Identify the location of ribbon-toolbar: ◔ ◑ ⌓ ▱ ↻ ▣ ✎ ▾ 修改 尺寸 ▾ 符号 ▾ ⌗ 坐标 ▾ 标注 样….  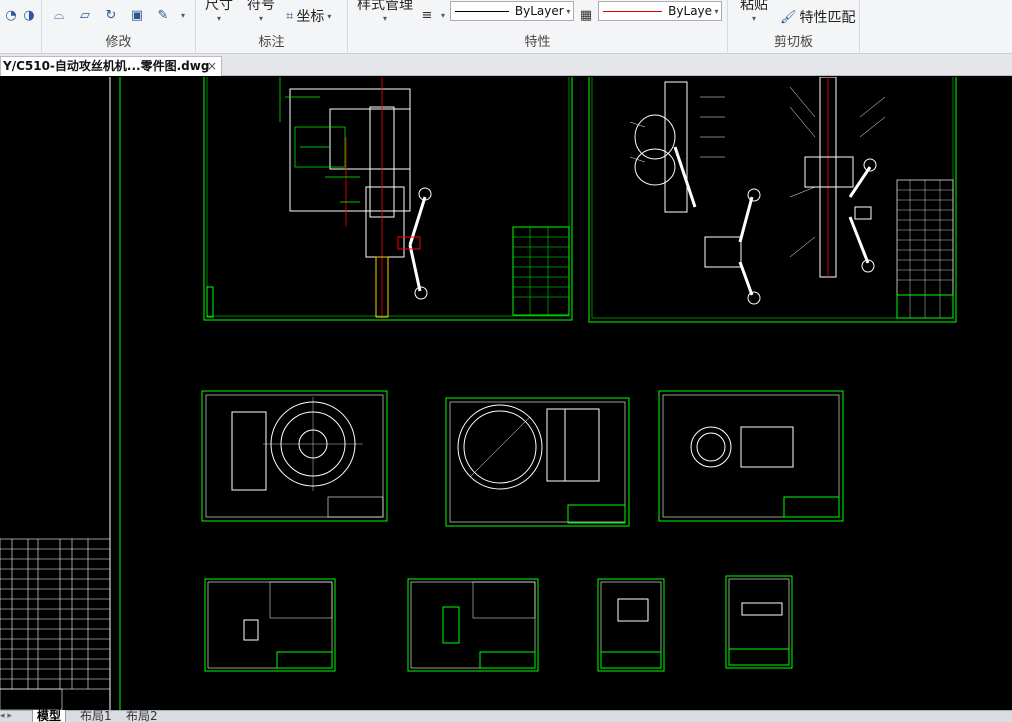
(506, 27).